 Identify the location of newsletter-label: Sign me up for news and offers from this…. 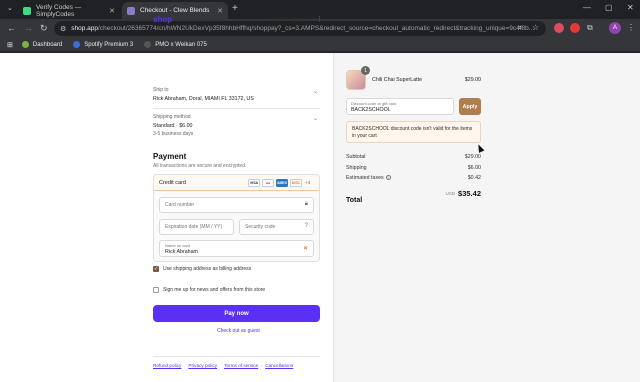
(214, 290).